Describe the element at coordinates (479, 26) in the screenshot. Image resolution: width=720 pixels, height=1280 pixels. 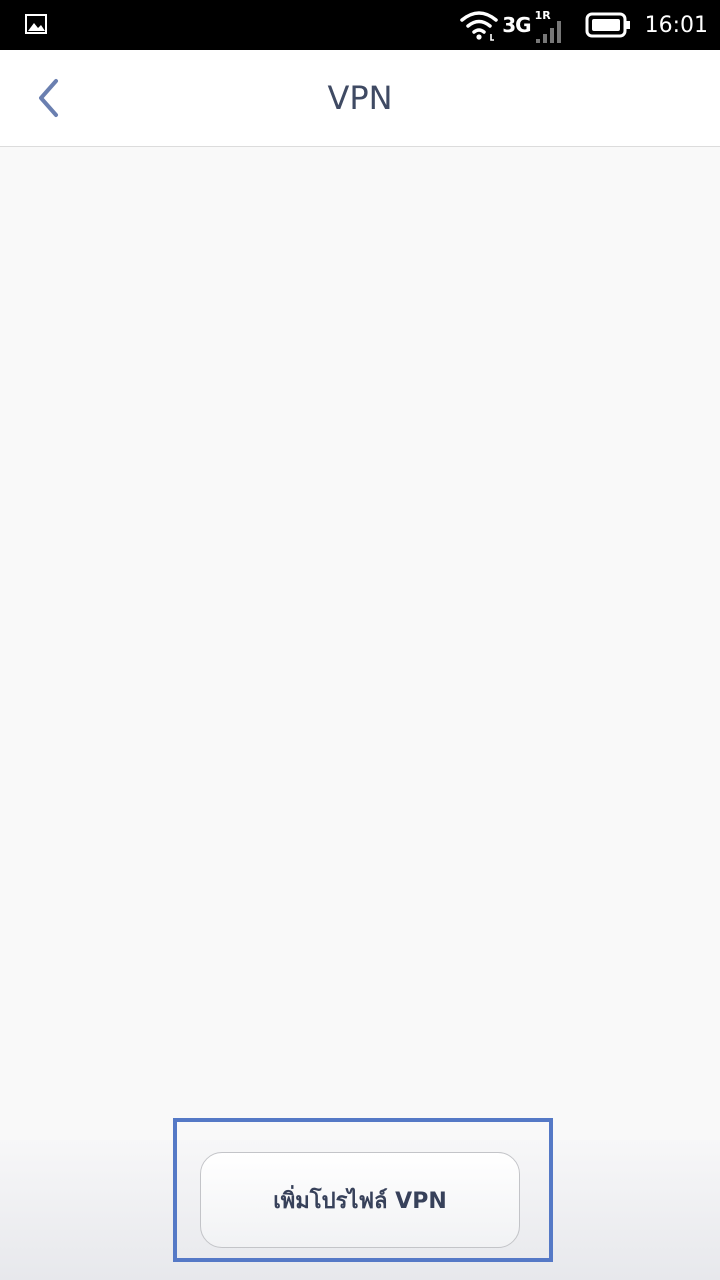
I see `wifi-icon` at that location.